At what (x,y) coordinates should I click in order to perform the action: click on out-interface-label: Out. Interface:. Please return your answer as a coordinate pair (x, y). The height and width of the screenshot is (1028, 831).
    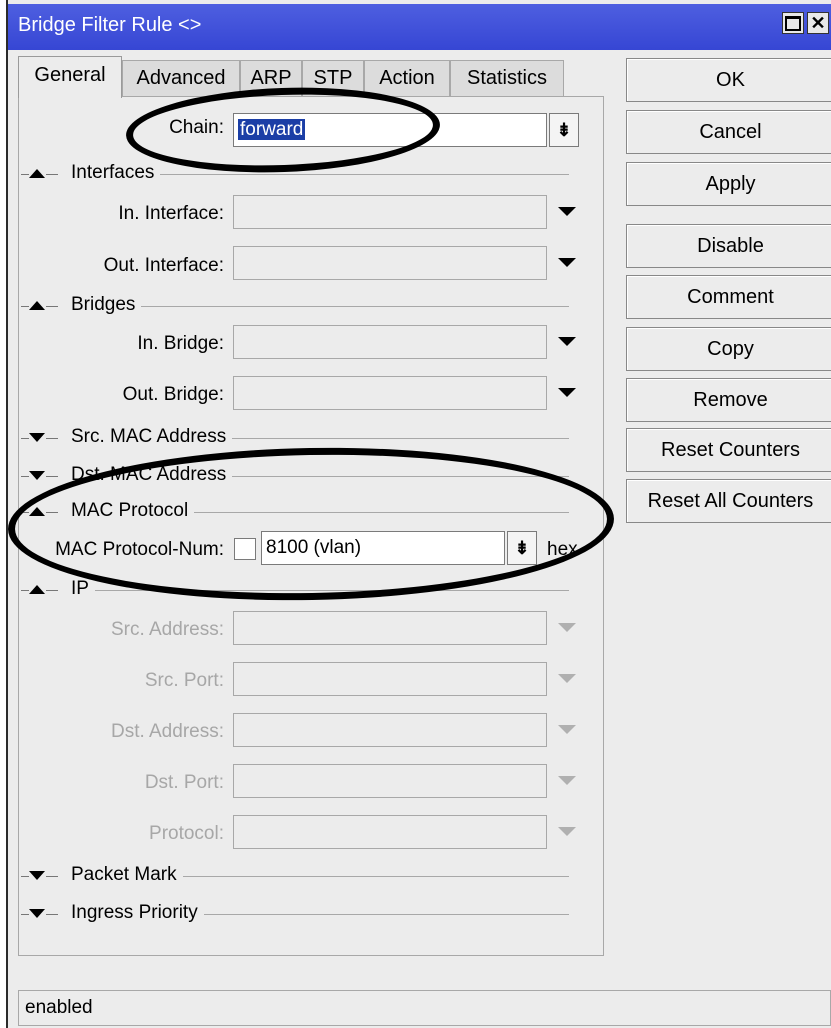
    Looking at the image, I should click on (163, 265).